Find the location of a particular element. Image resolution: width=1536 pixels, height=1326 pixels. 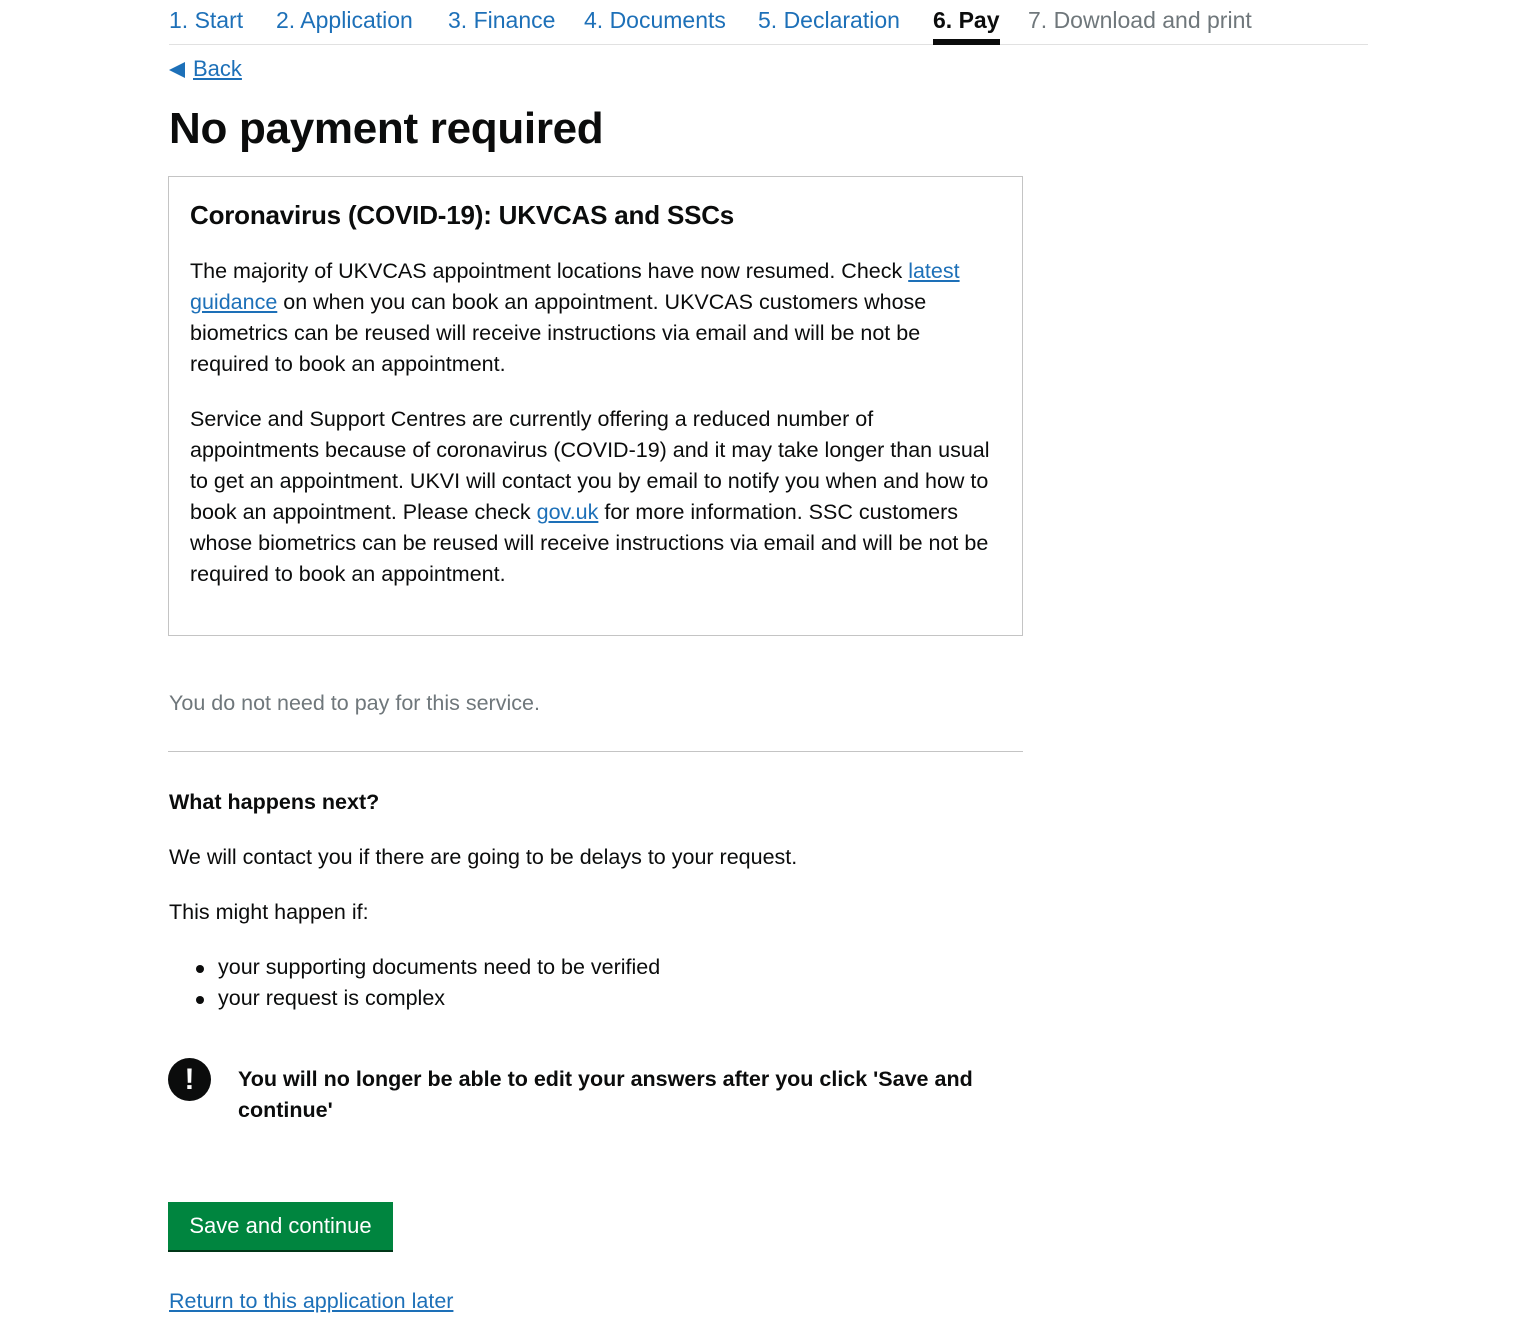

gov-uk-link: gov.uk is located at coordinates (568, 512).